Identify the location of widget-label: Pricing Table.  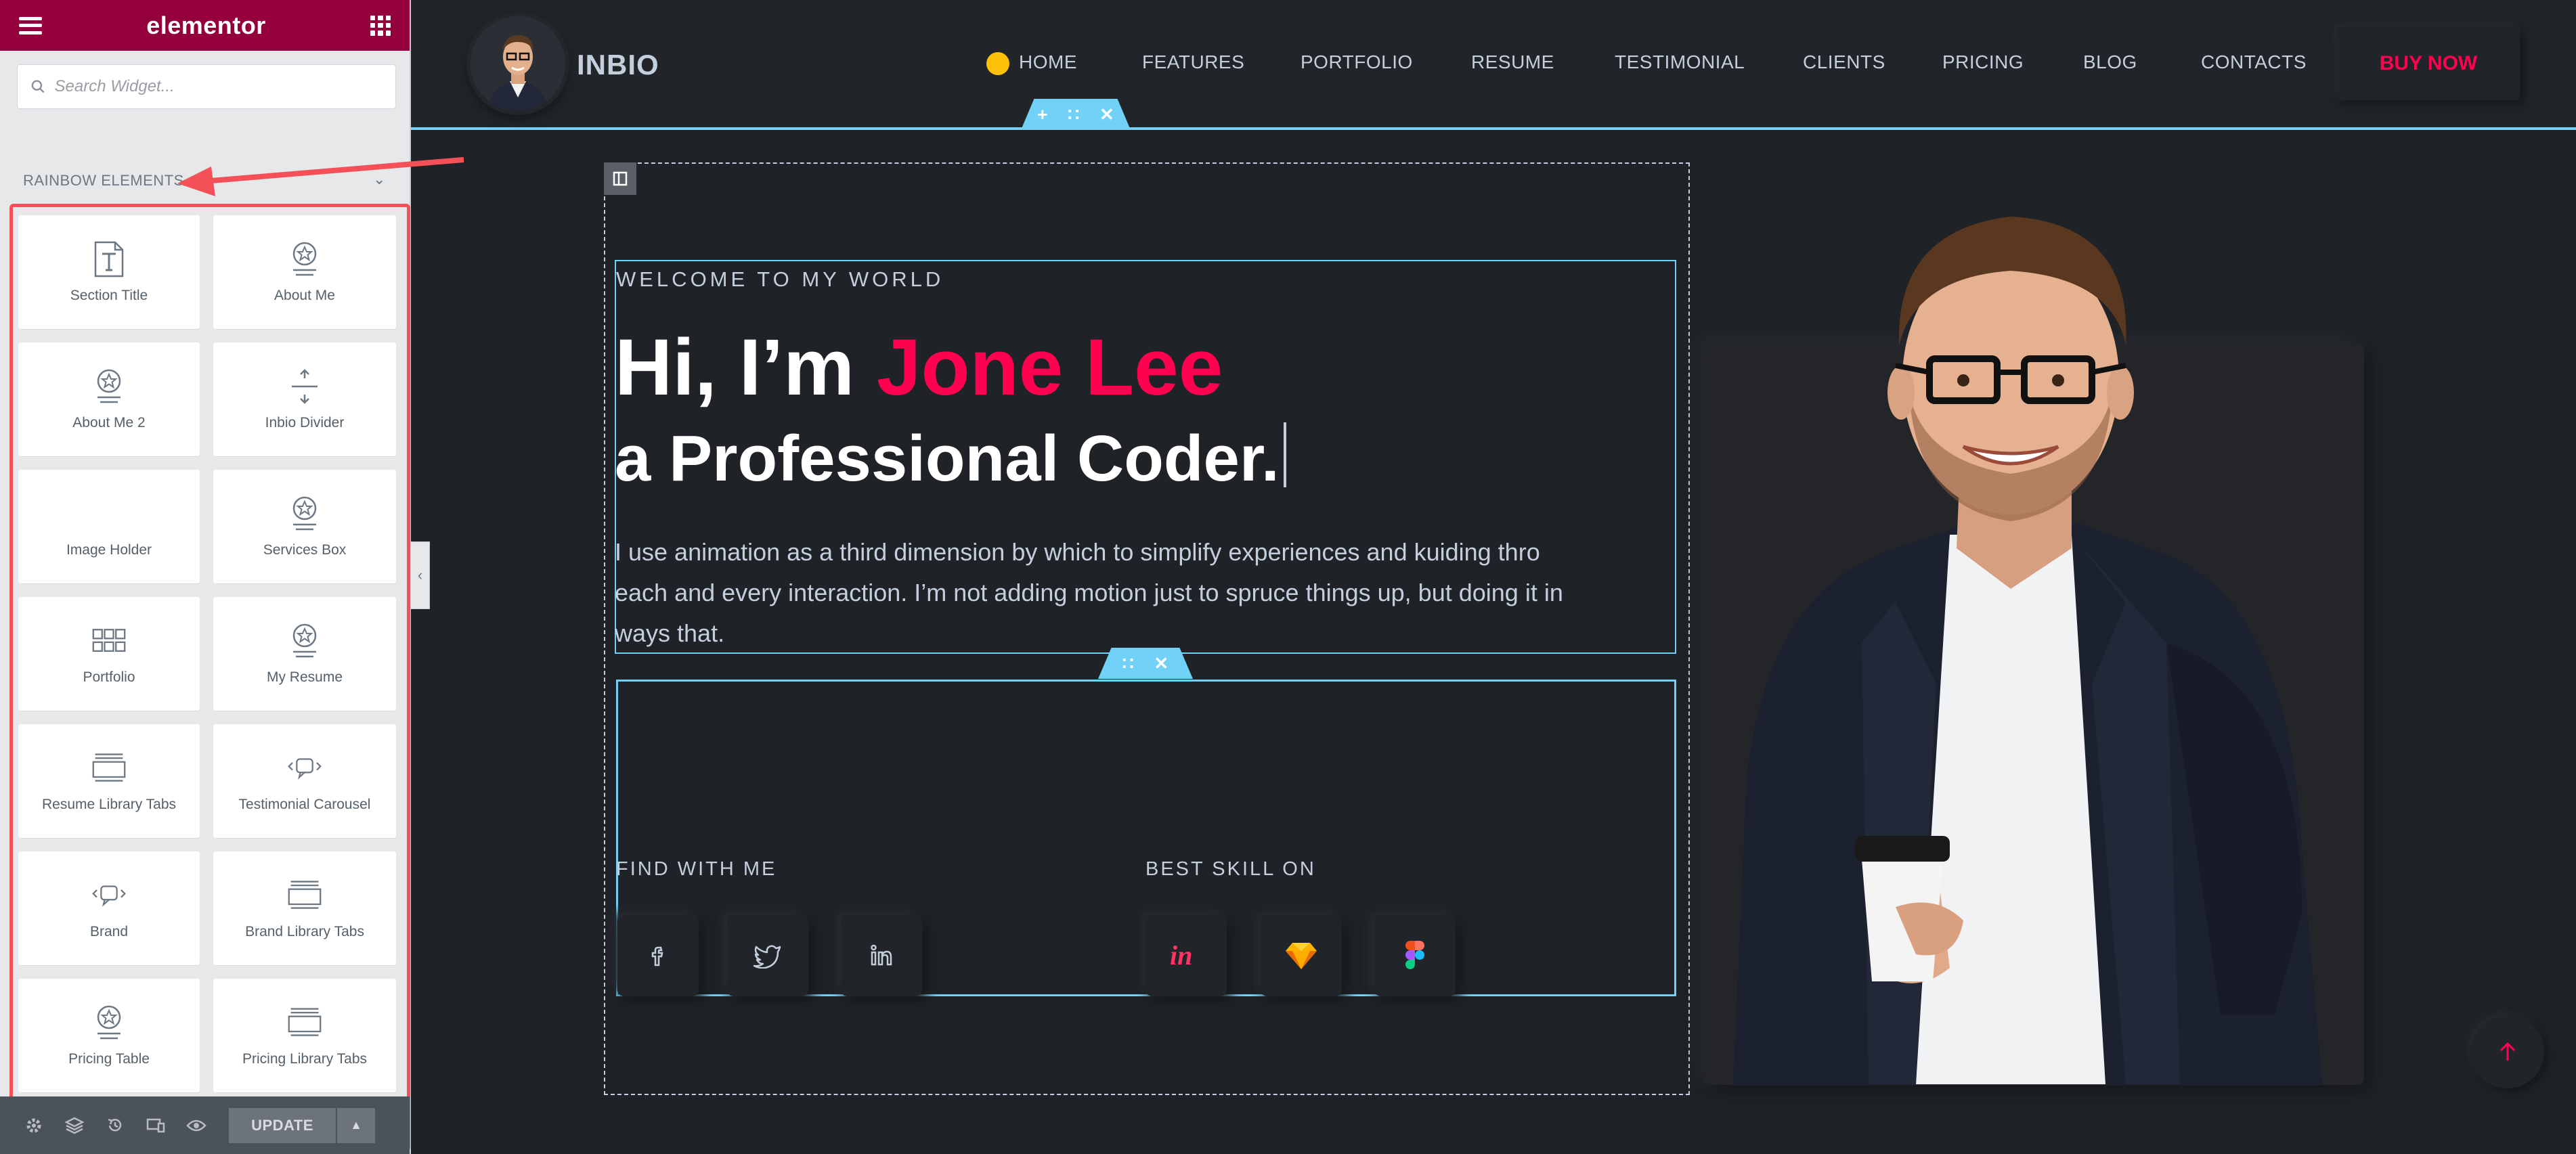
(109, 1059).